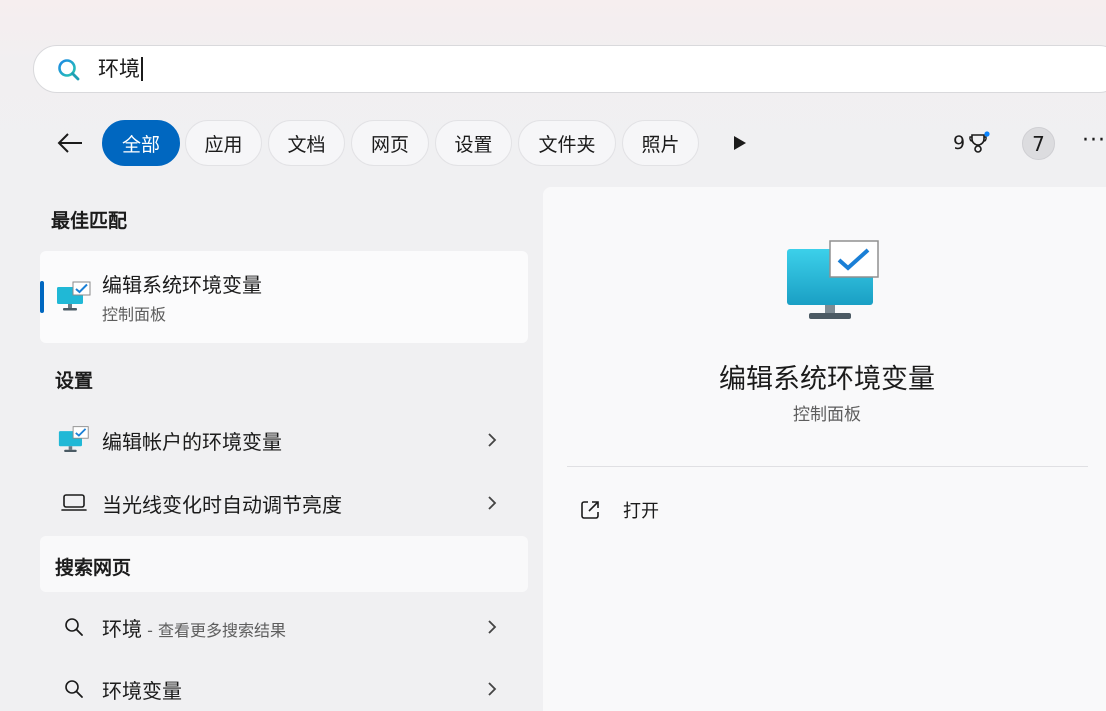 Image resolution: width=1106 pixels, height=711 pixels. What do you see at coordinates (74, 503) in the screenshot?
I see `laptop-icon` at bounding box center [74, 503].